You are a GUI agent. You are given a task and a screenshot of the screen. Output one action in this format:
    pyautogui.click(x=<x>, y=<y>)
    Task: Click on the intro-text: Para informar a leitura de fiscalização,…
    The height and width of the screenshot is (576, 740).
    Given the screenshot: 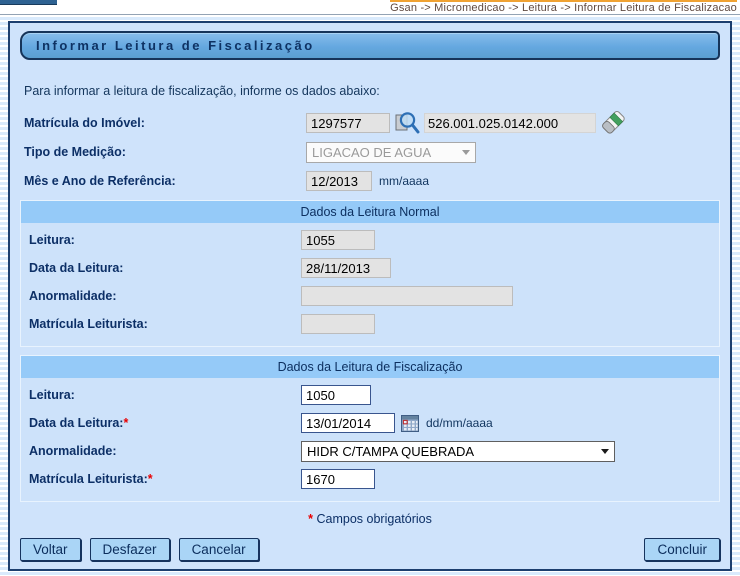 What is the action you would take?
    pyautogui.click(x=202, y=91)
    